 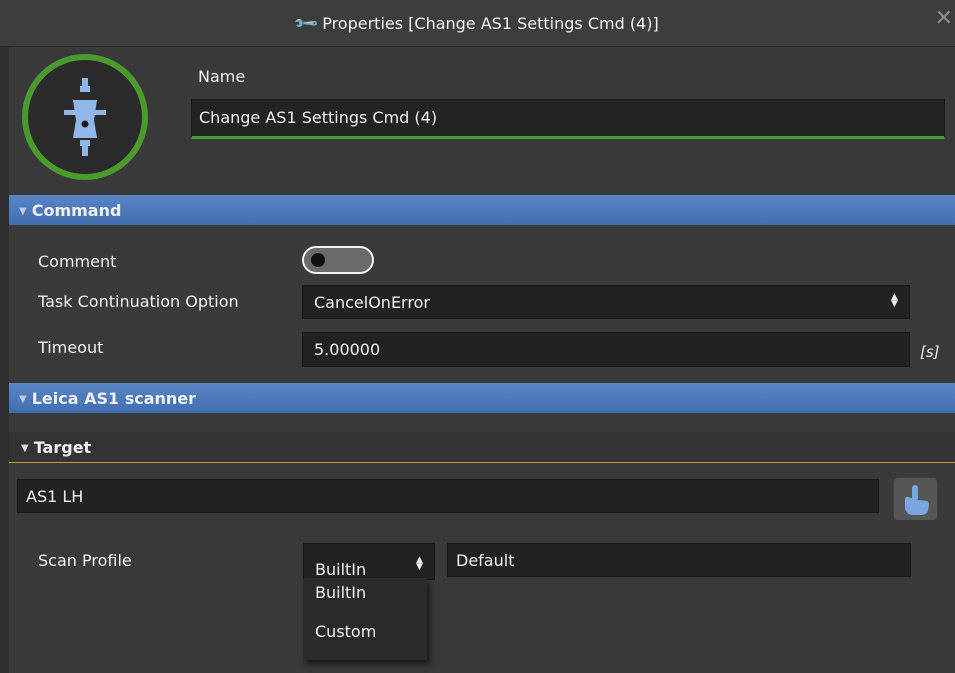 What do you see at coordinates (482, 210) in the screenshot?
I see `section-command: ▼ Command` at bounding box center [482, 210].